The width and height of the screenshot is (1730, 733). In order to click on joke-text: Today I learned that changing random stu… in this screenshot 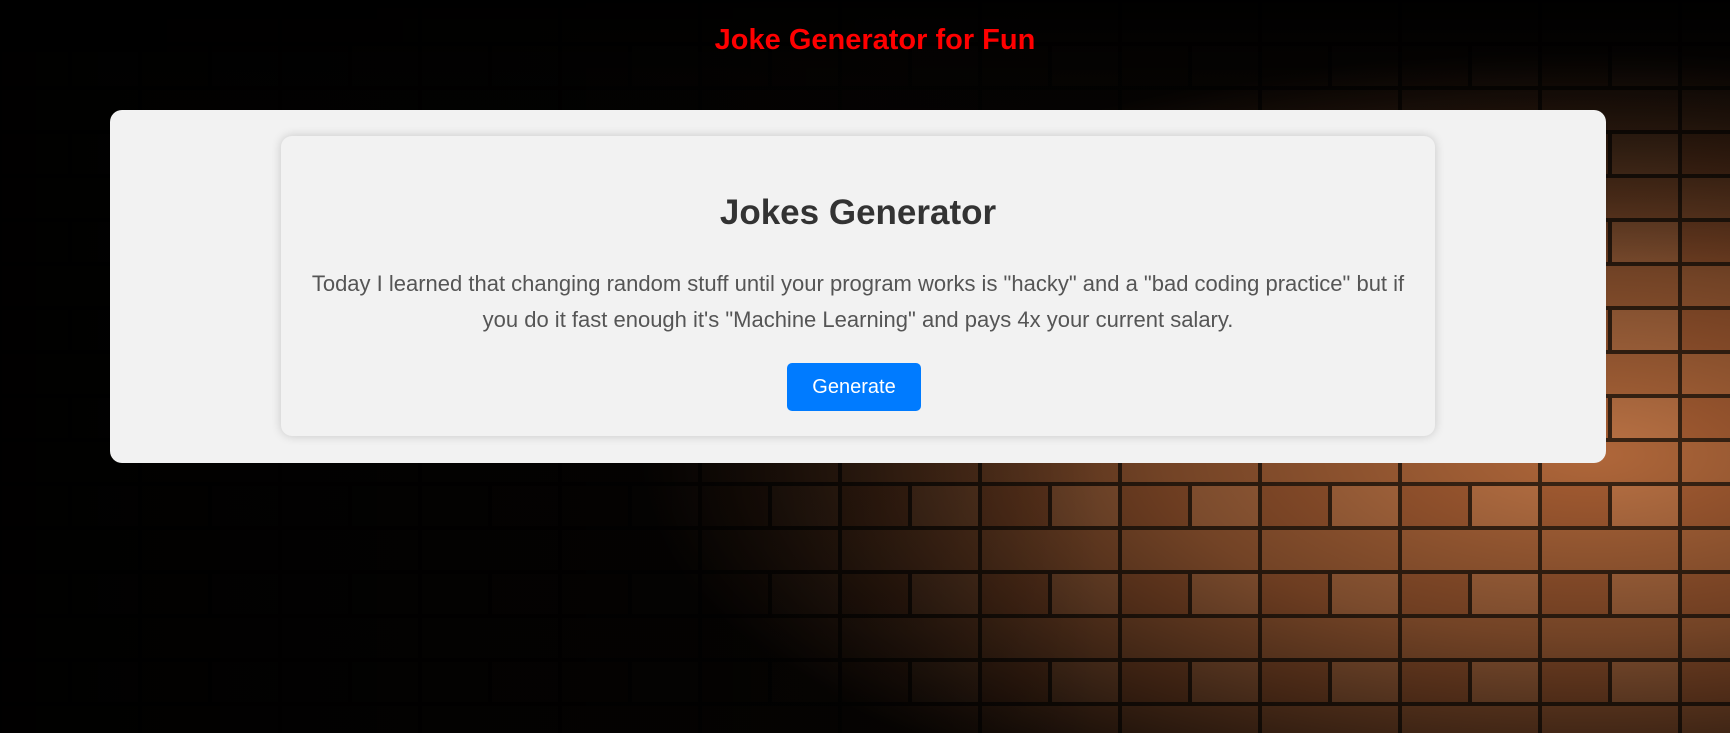, I will do `click(858, 301)`.